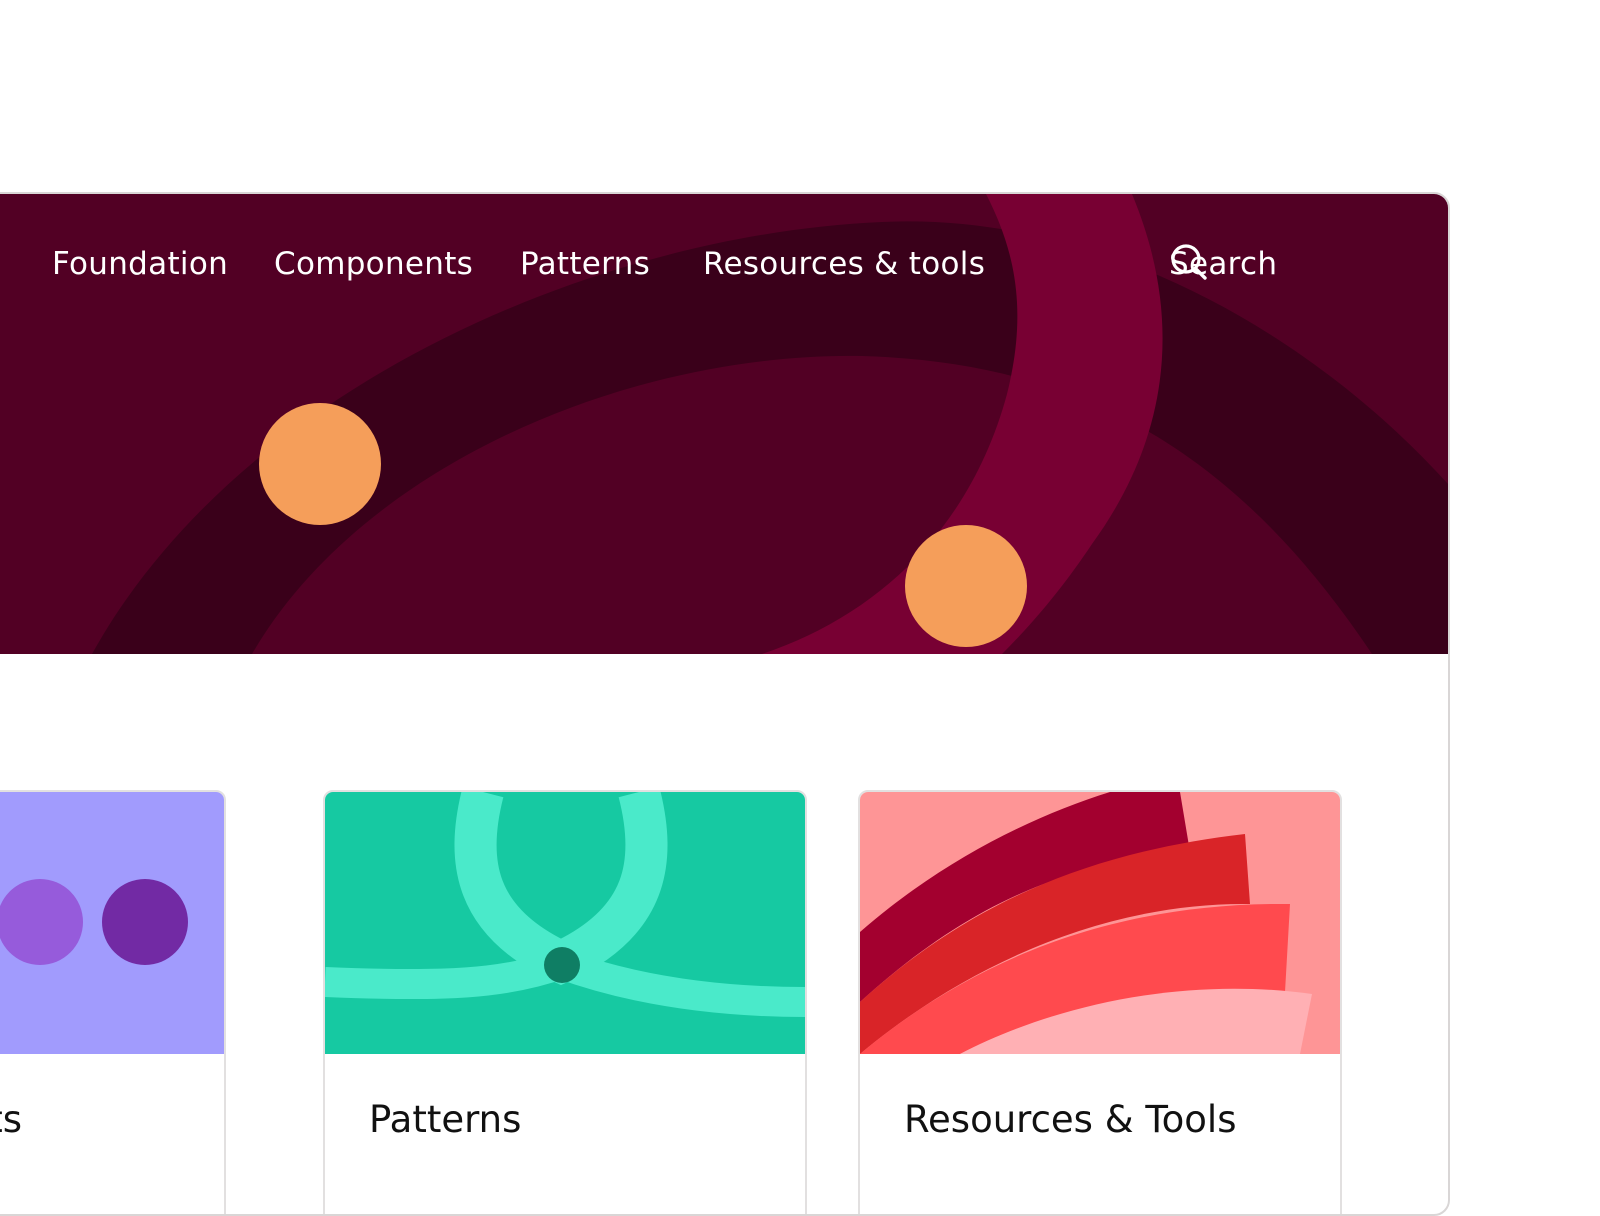 The height and width of the screenshot is (1216, 1600). I want to click on card-title: Components, so click(11, 1119).